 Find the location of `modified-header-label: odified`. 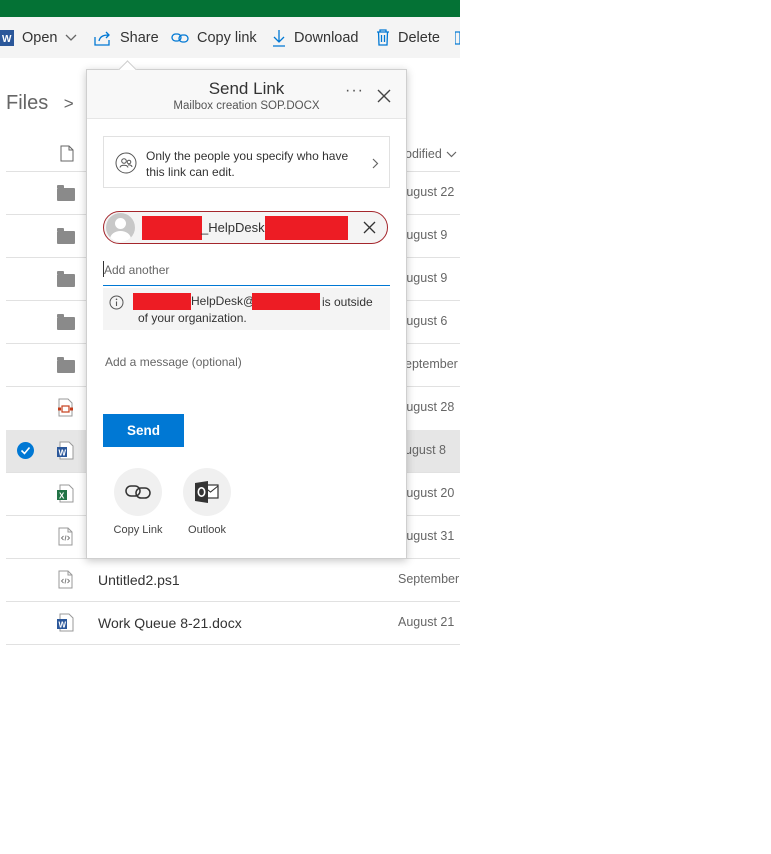

modified-header-label: odified is located at coordinates (423, 154).